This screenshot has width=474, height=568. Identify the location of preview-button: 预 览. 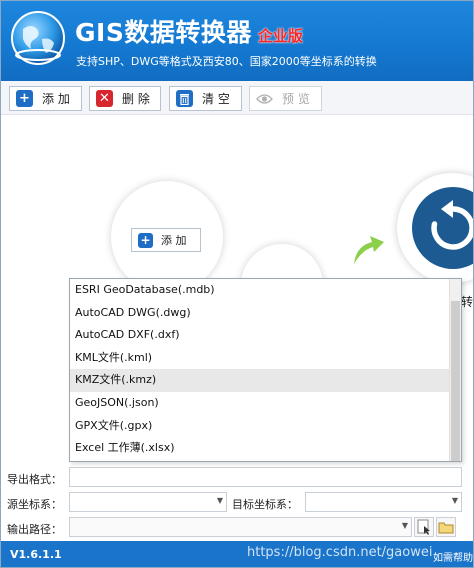
(285, 98).